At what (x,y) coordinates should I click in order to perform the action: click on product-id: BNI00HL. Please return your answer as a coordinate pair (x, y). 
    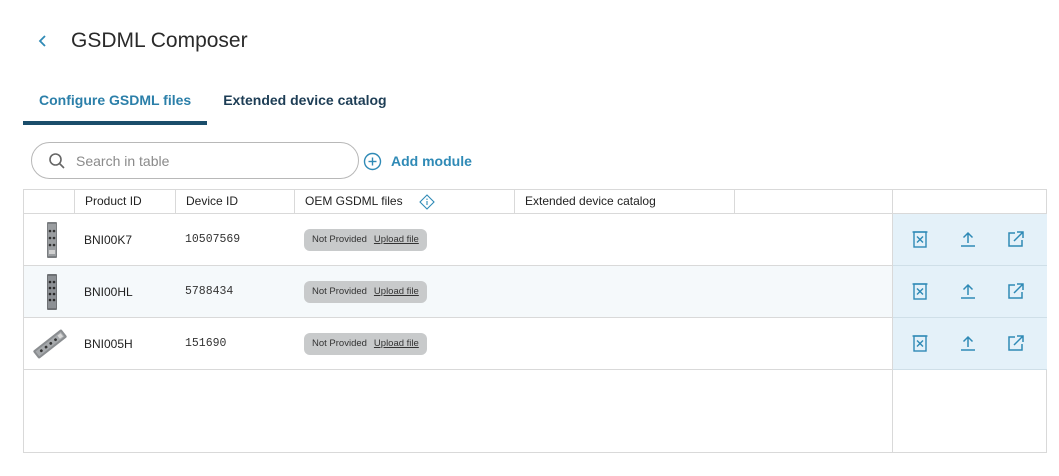
    Looking at the image, I should click on (108, 291).